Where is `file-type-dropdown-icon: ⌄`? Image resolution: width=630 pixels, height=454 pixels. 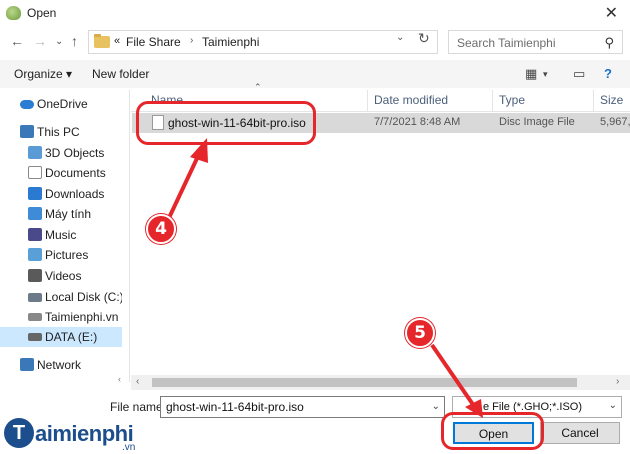
file-type-dropdown-icon: ⌄ is located at coordinates (613, 405).